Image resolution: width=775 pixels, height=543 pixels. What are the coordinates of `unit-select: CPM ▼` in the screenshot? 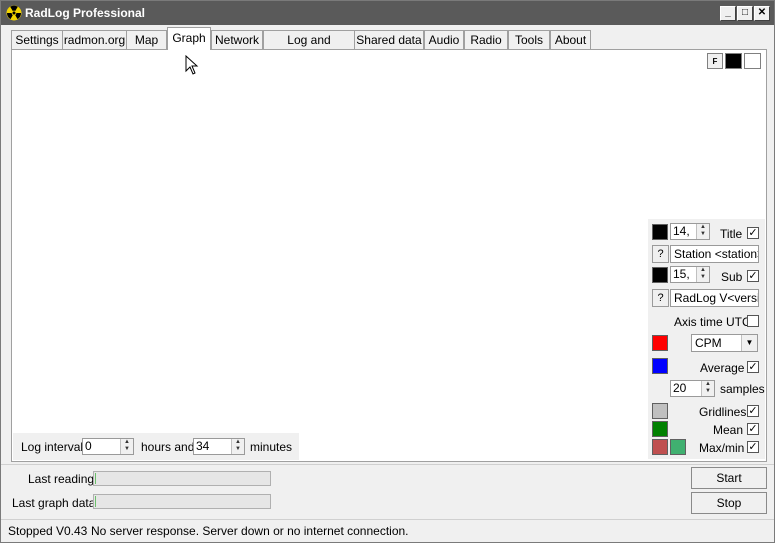 It's located at (724, 343).